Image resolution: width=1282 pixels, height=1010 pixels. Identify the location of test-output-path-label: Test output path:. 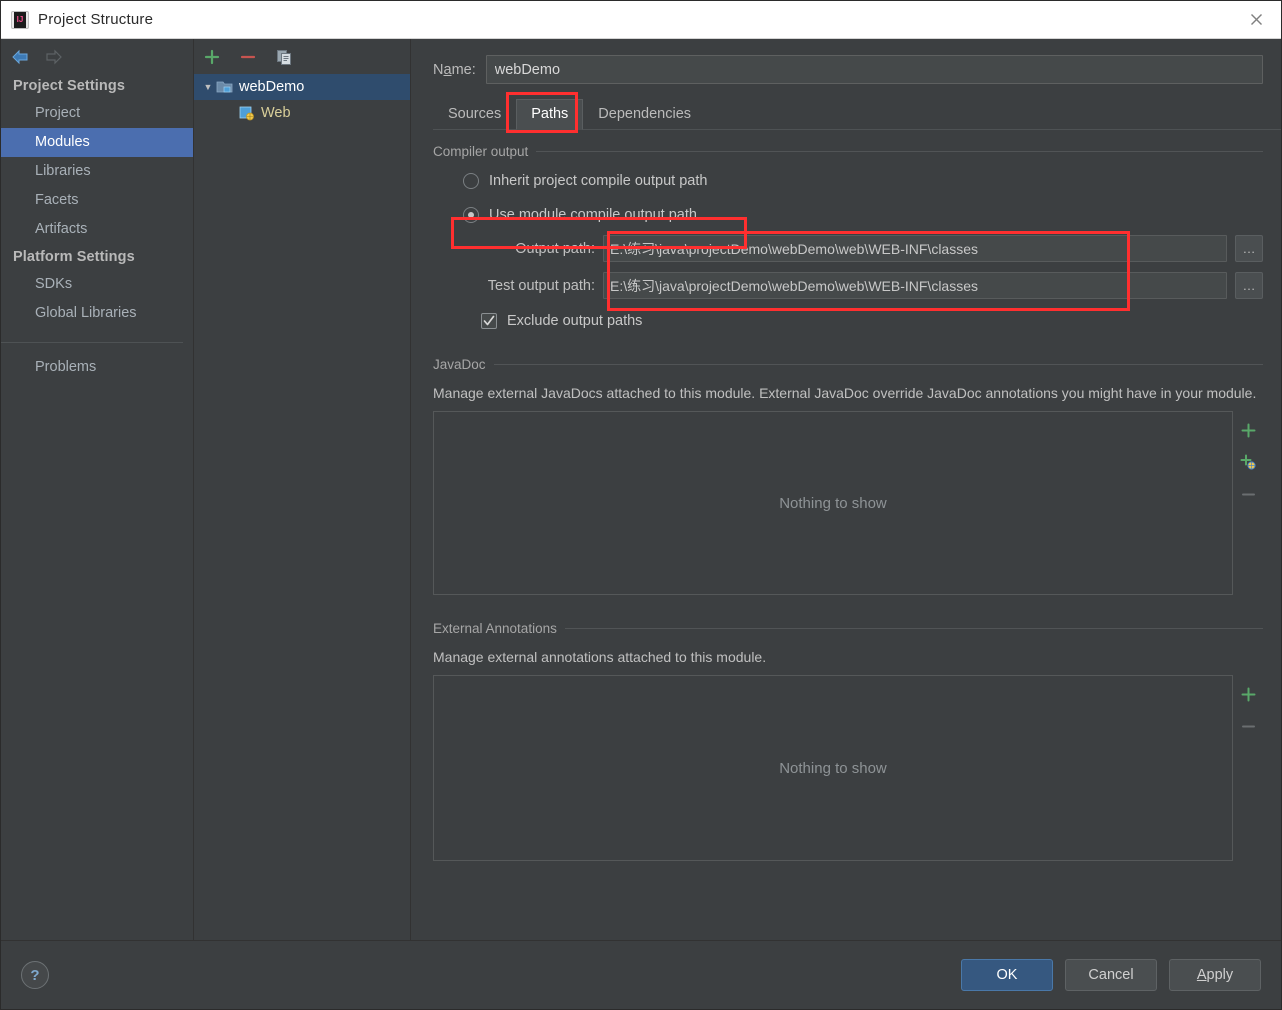
(541, 285).